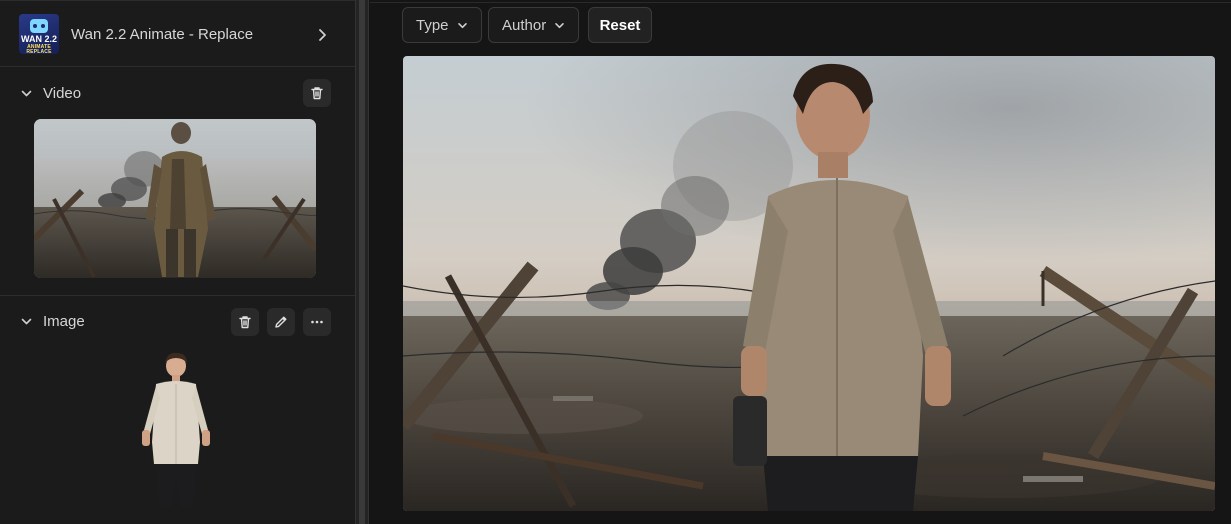 The image size is (1231, 524). I want to click on edit-image-button, so click(281, 322).